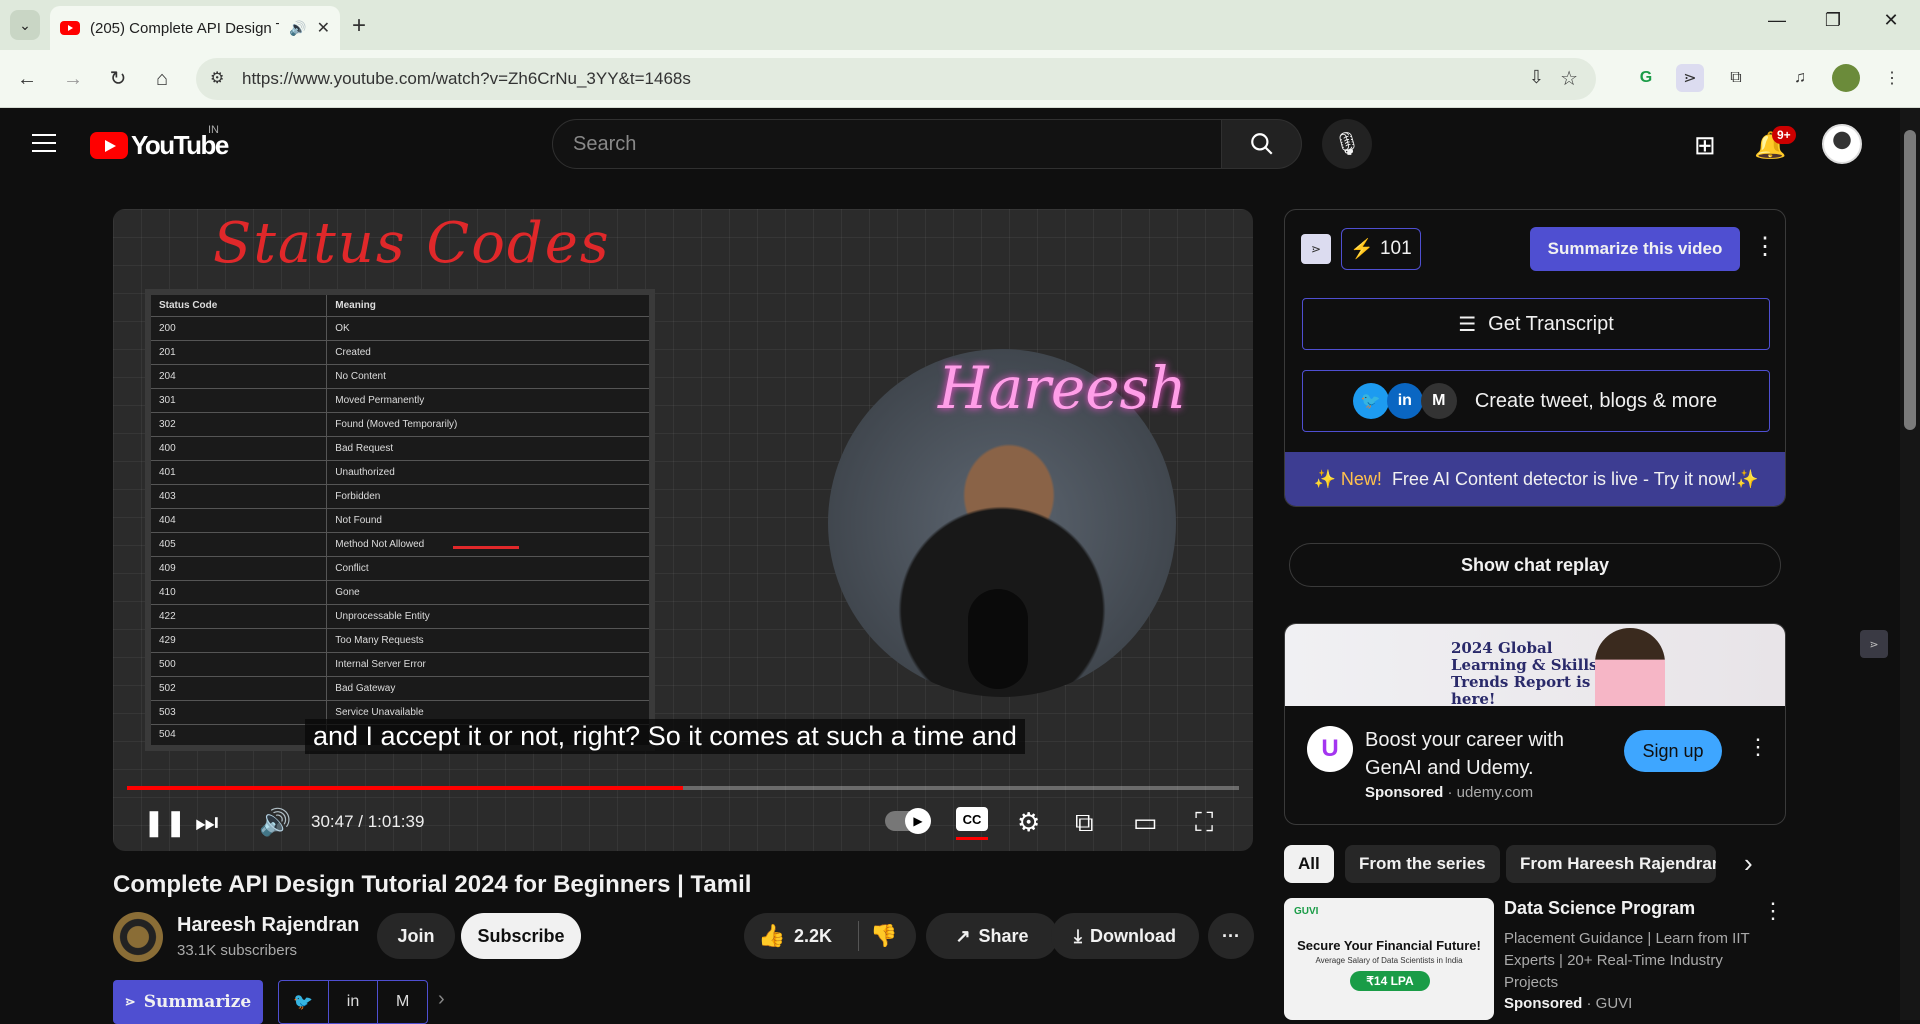 The width and height of the screenshot is (1920, 1024). I want to click on like-icon: 👍, so click(771, 936).